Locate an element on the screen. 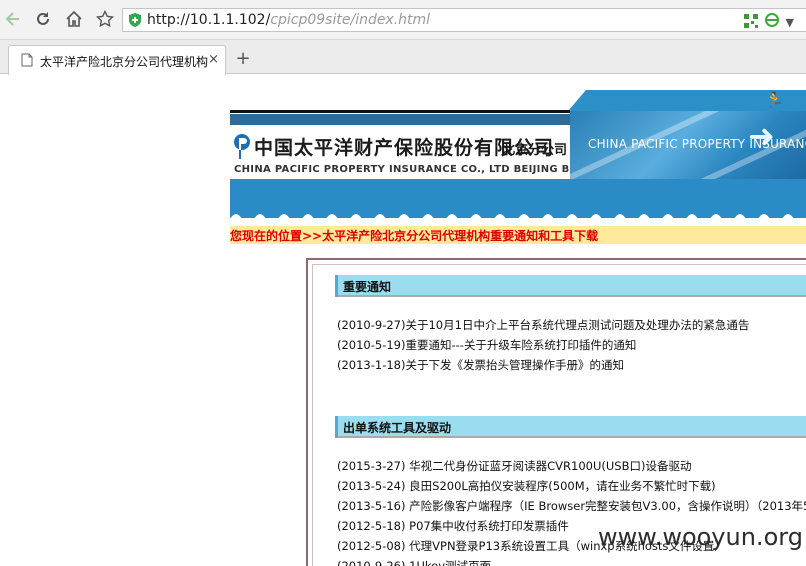 The image size is (806, 566). star-icon is located at coordinates (105, 19).